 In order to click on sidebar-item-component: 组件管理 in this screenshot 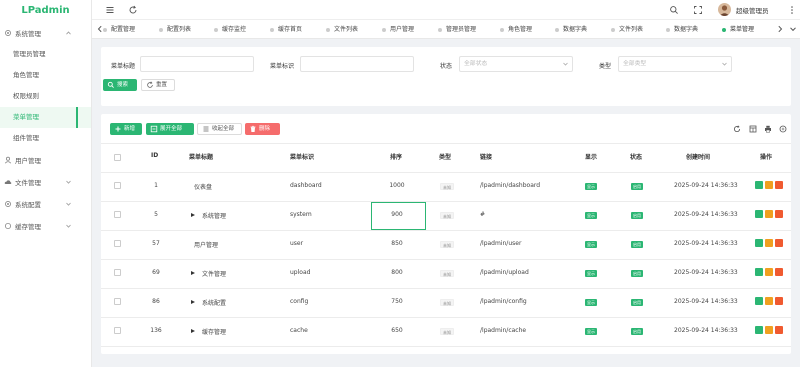, I will do `click(45, 138)`.